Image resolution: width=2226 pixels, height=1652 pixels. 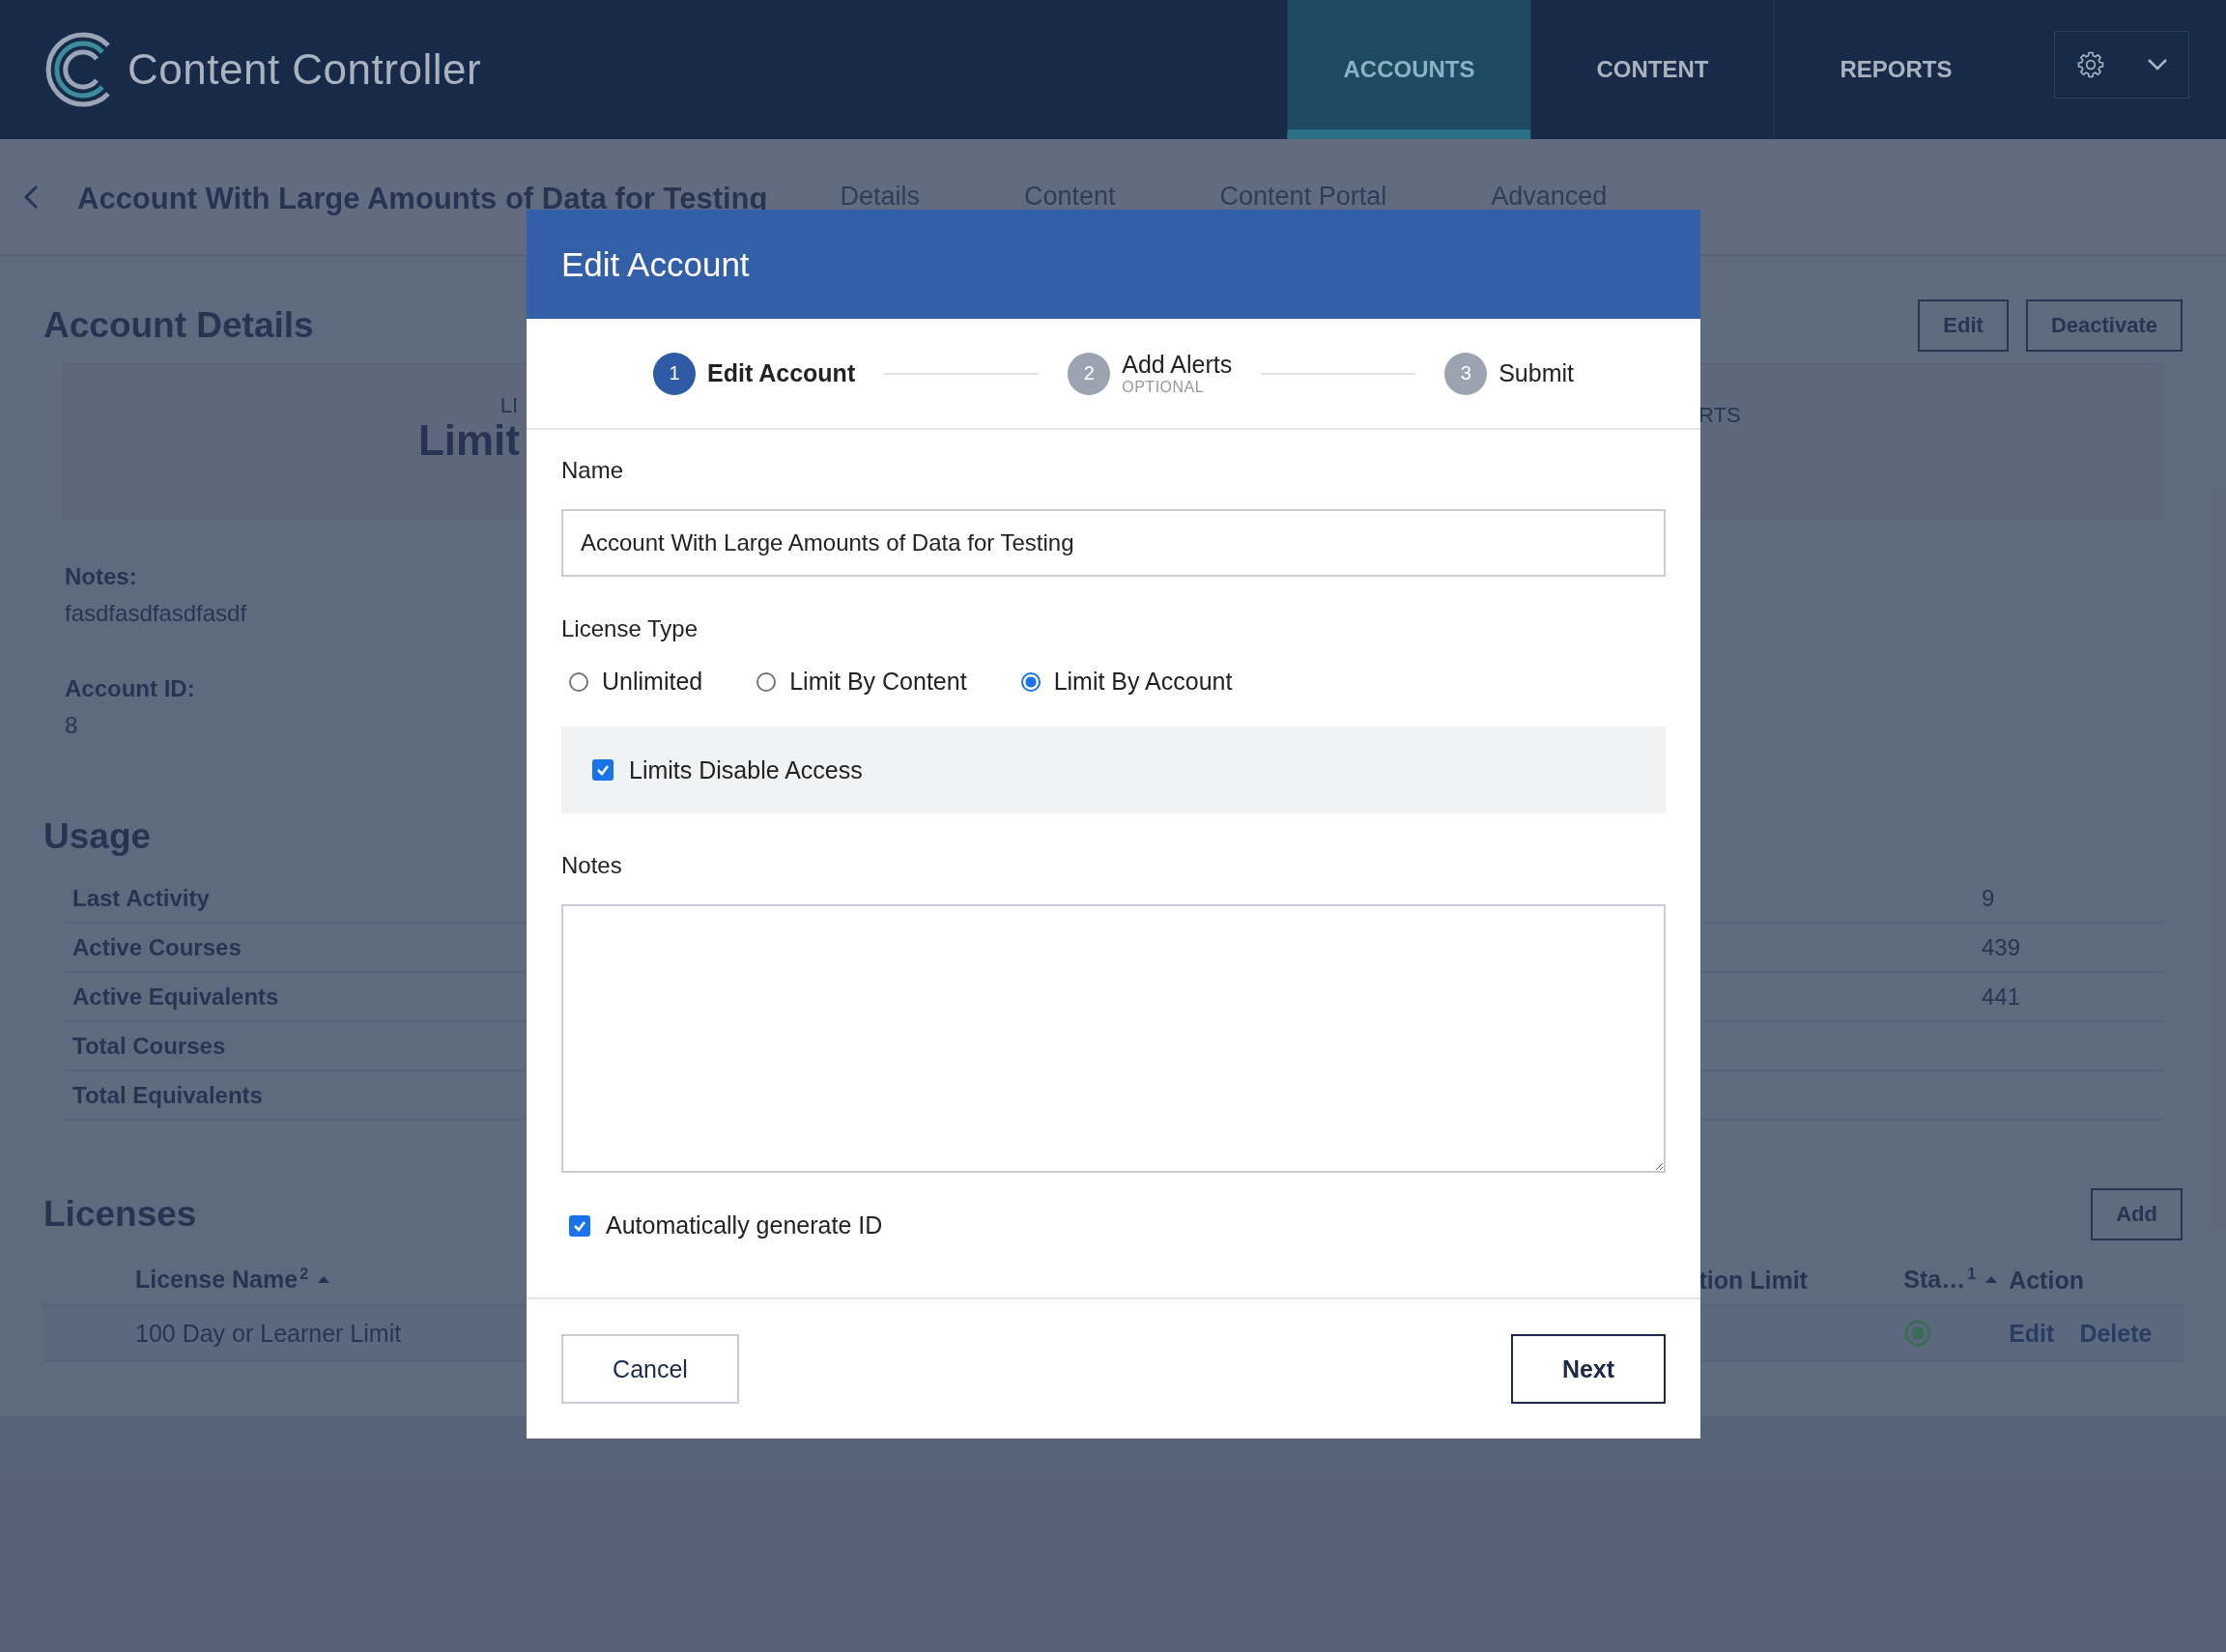 I want to click on section-heading: Licenses, so click(x=120, y=1214).